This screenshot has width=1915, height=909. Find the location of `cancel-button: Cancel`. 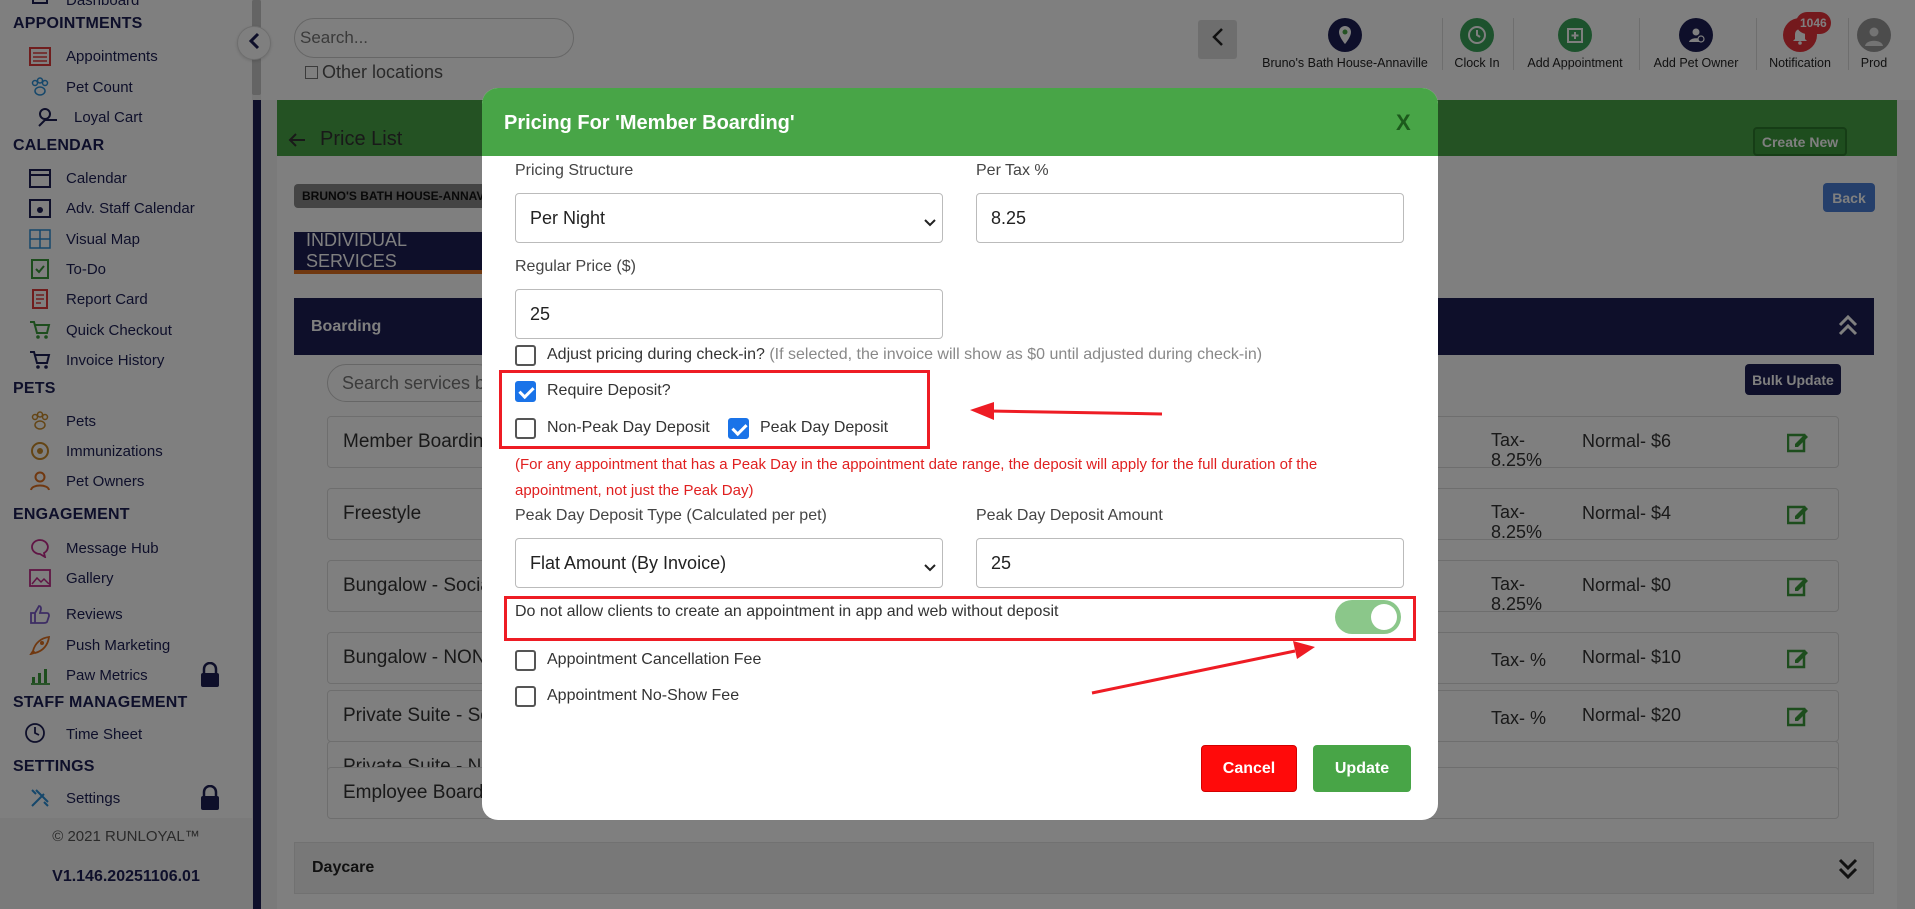

cancel-button: Cancel is located at coordinates (1249, 768).